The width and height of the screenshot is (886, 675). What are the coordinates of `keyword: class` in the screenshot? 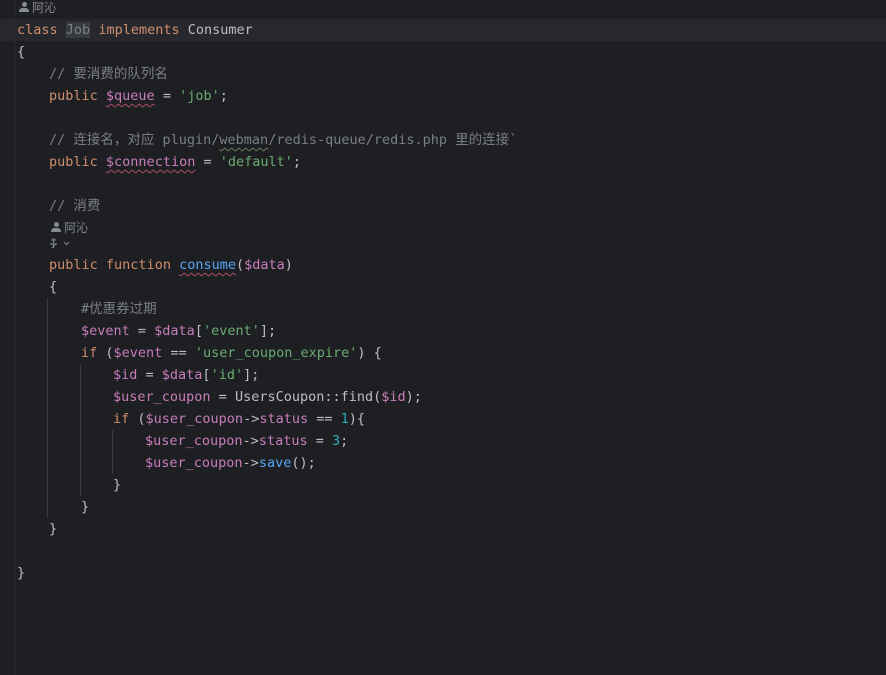 It's located at (37, 30).